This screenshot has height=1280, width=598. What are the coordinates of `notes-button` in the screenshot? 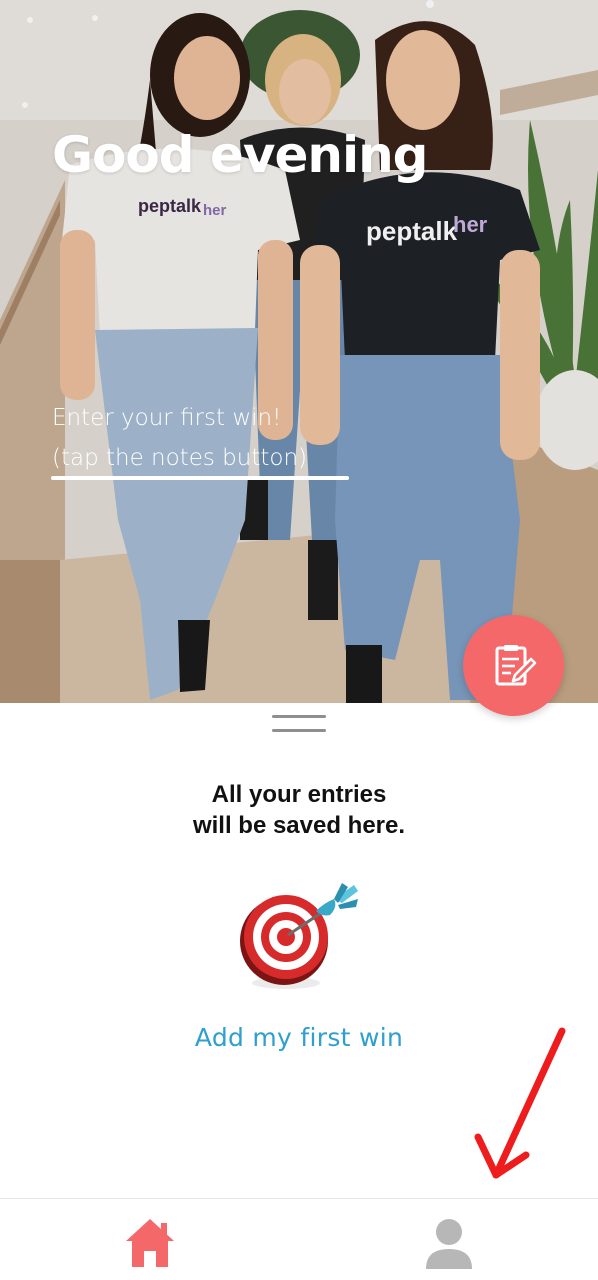 It's located at (513, 665).